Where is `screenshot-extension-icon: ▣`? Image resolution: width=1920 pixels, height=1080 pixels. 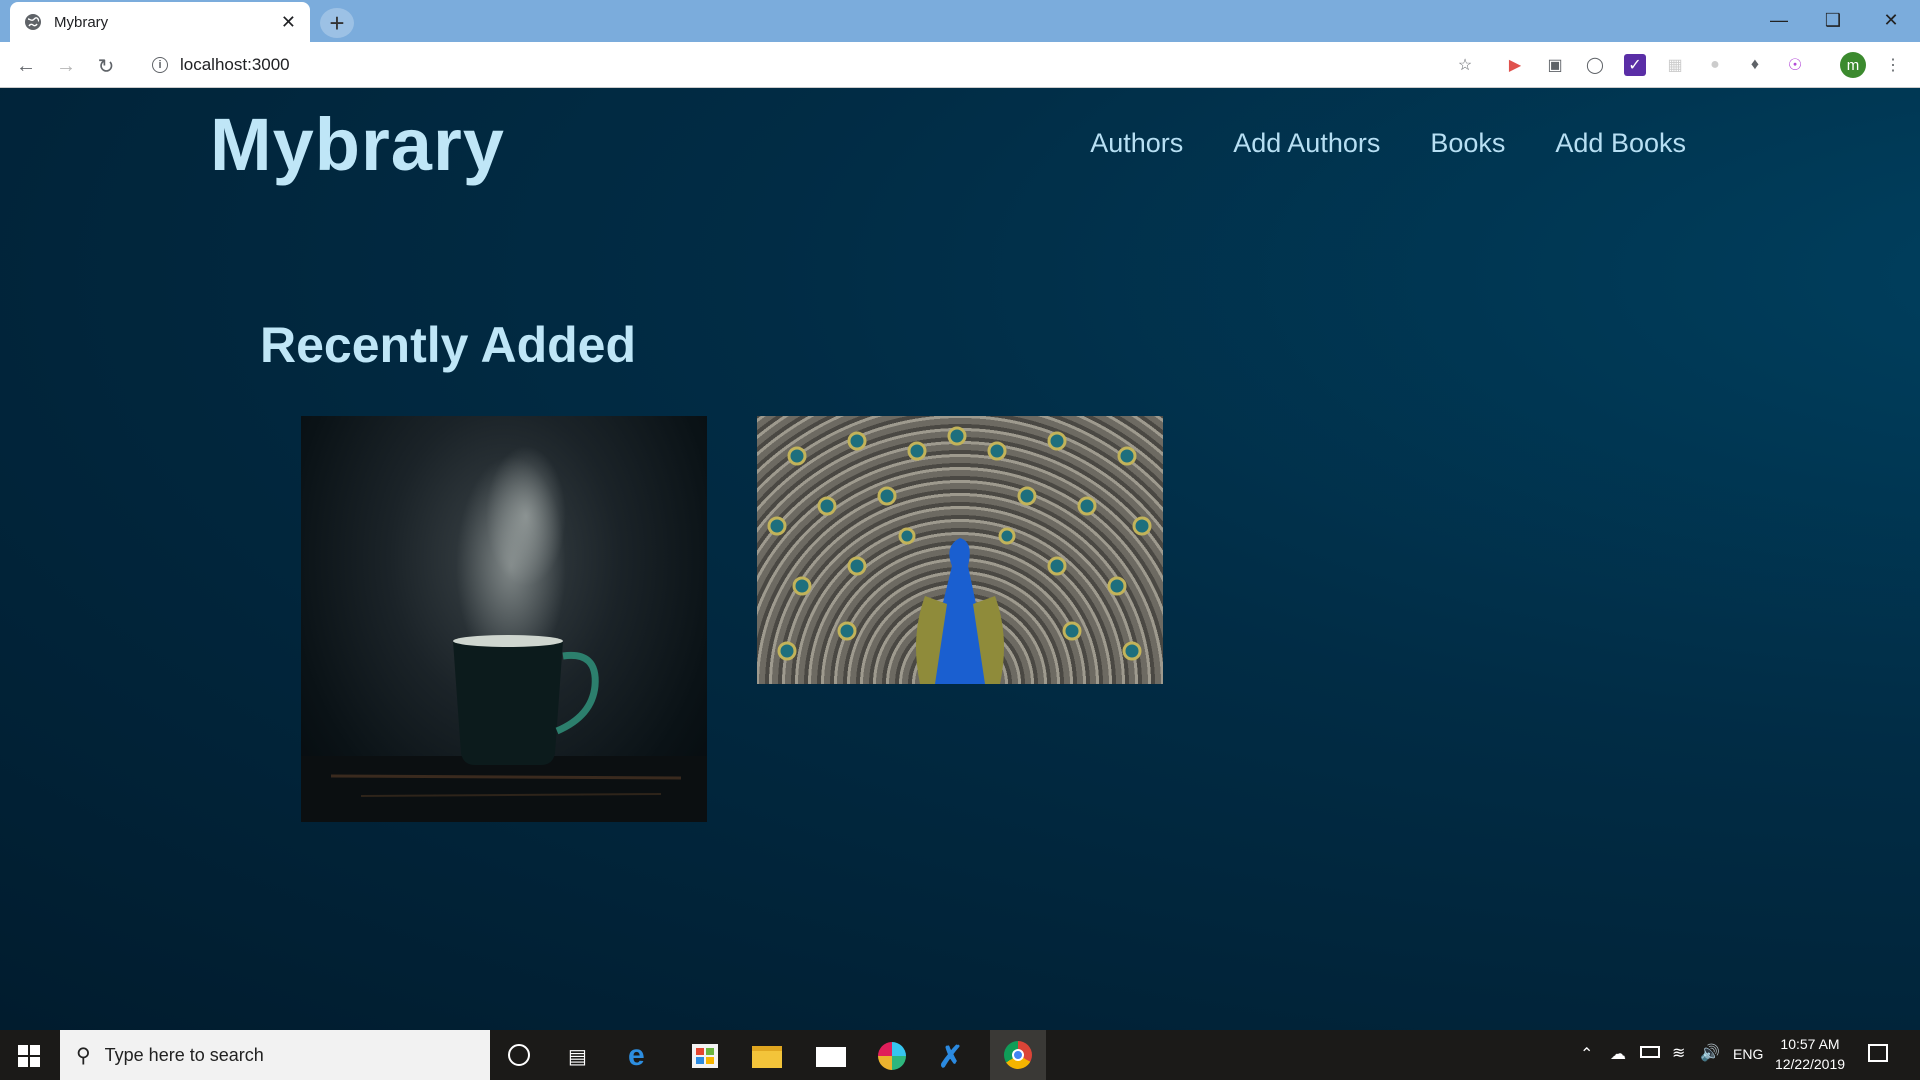
screenshot-extension-icon: ▣ is located at coordinates (1555, 65).